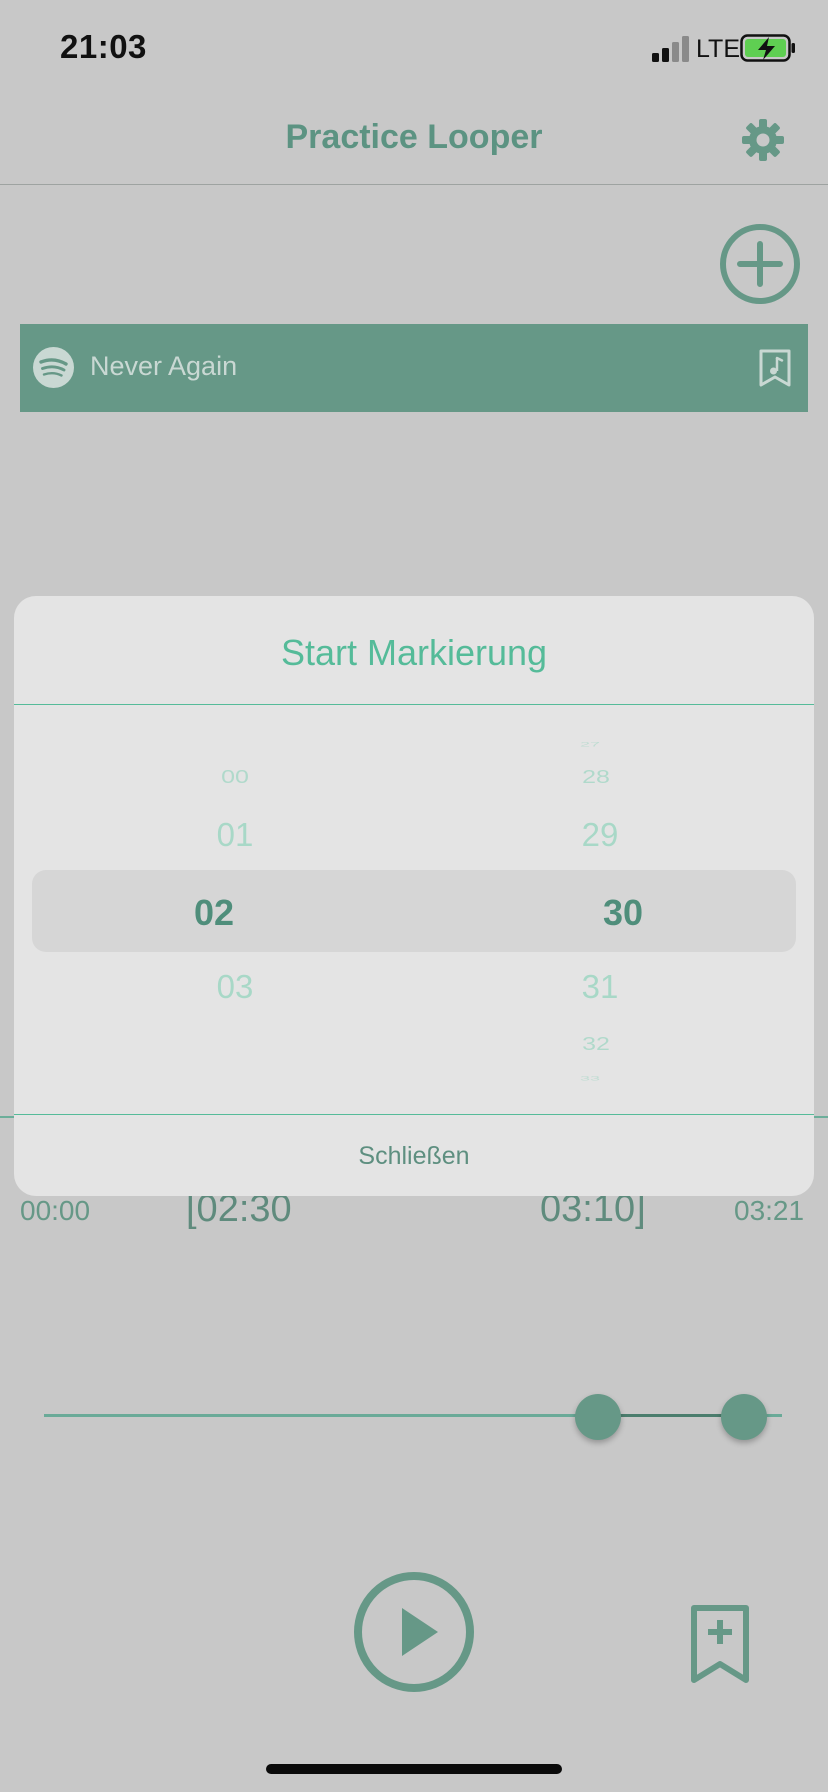 The width and height of the screenshot is (828, 1792). Describe the element at coordinates (767, 48) in the screenshot. I see `battery-charging-icon` at that location.